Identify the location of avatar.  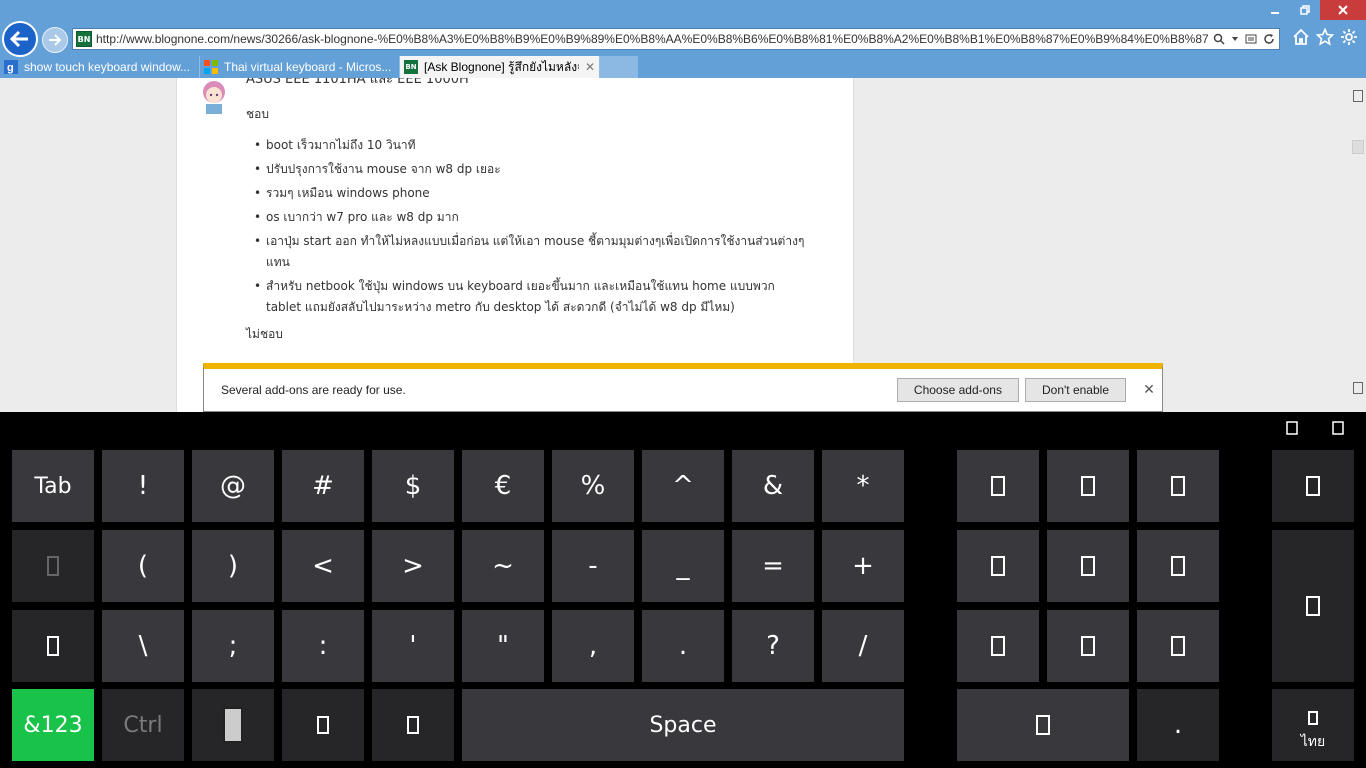
(214, 97).